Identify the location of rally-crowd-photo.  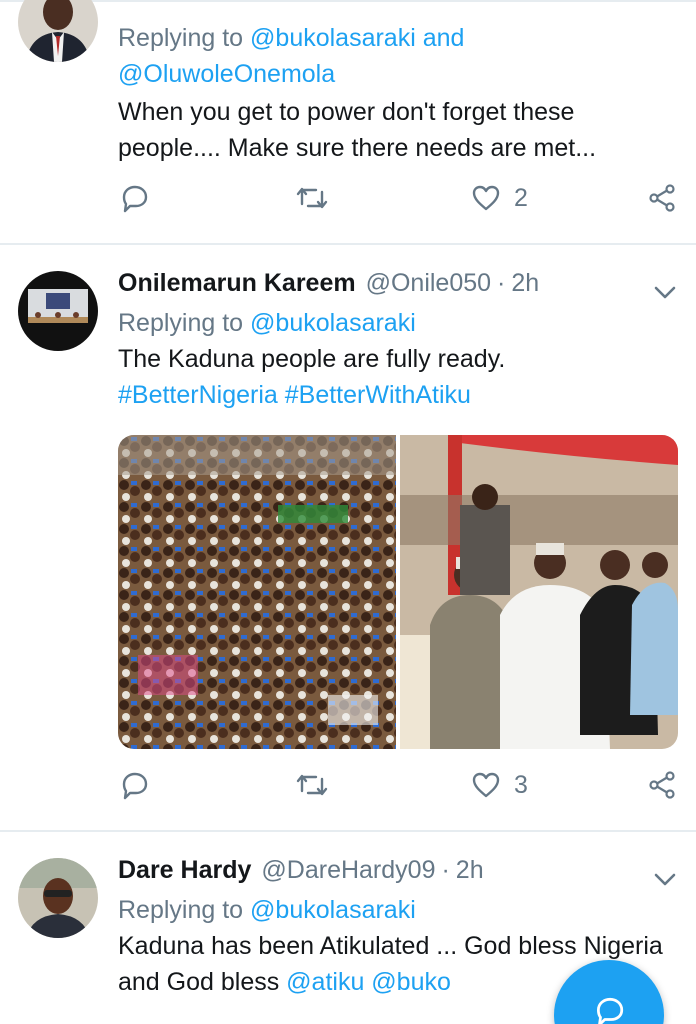
(257, 592).